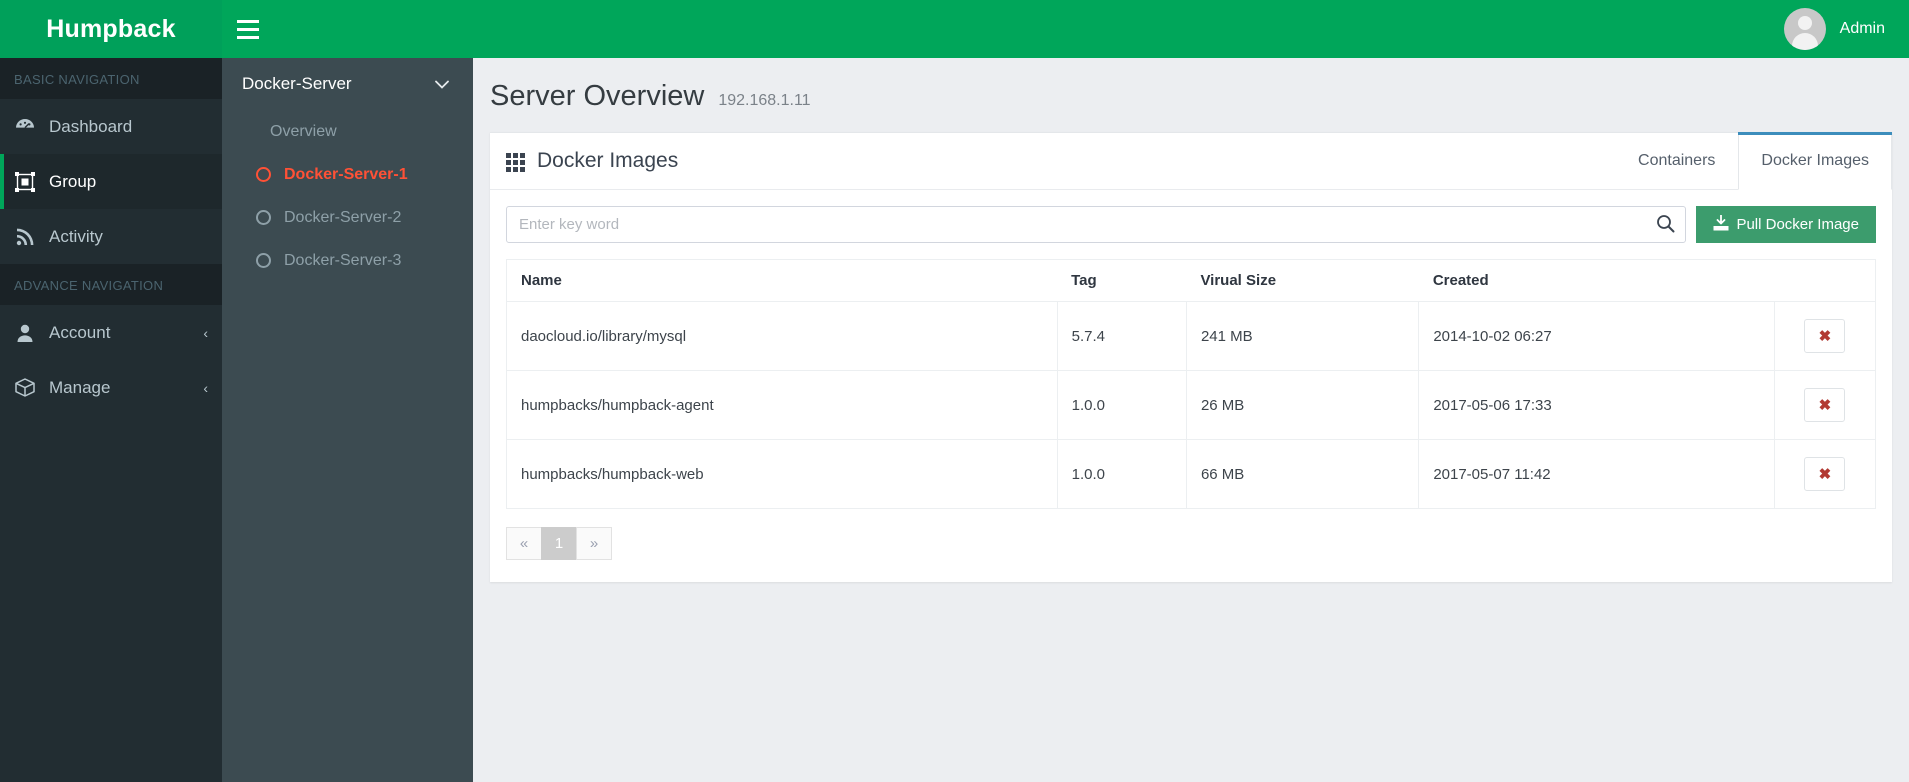 The height and width of the screenshot is (782, 1909). What do you see at coordinates (559, 543) in the screenshot?
I see `pagination-page-1: 1` at bounding box center [559, 543].